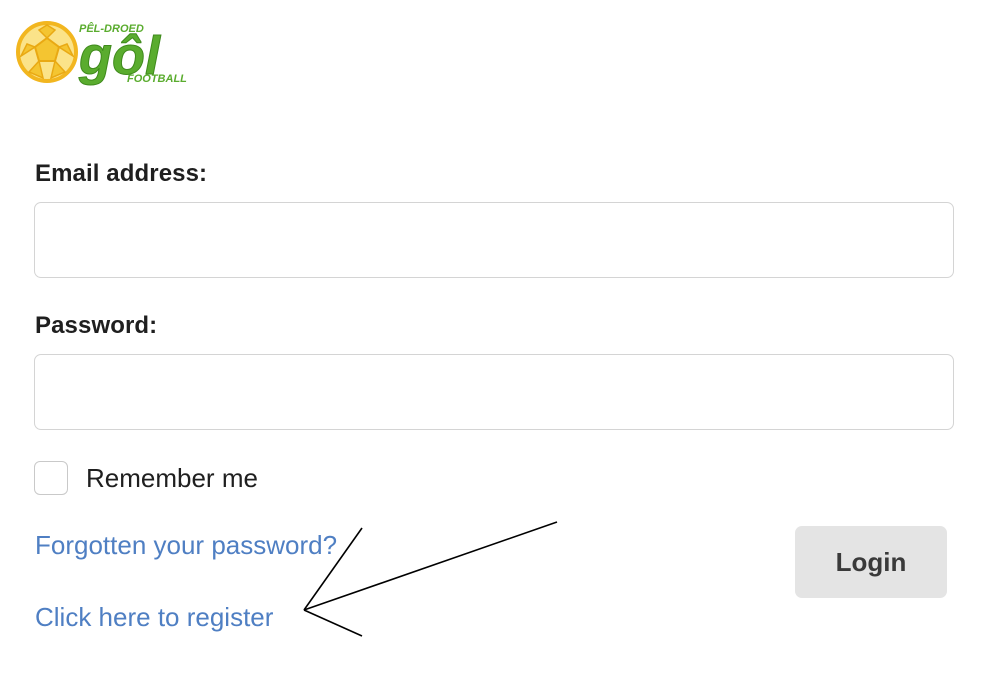  I want to click on email-field, so click(494, 240).